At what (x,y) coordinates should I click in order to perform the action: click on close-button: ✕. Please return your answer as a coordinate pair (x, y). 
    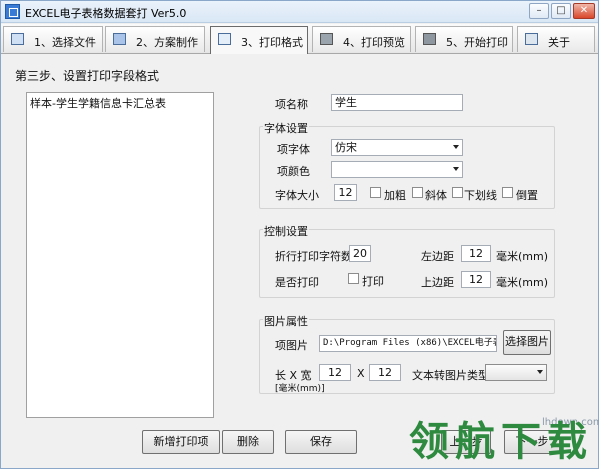
    Looking at the image, I should click on (584, 11).